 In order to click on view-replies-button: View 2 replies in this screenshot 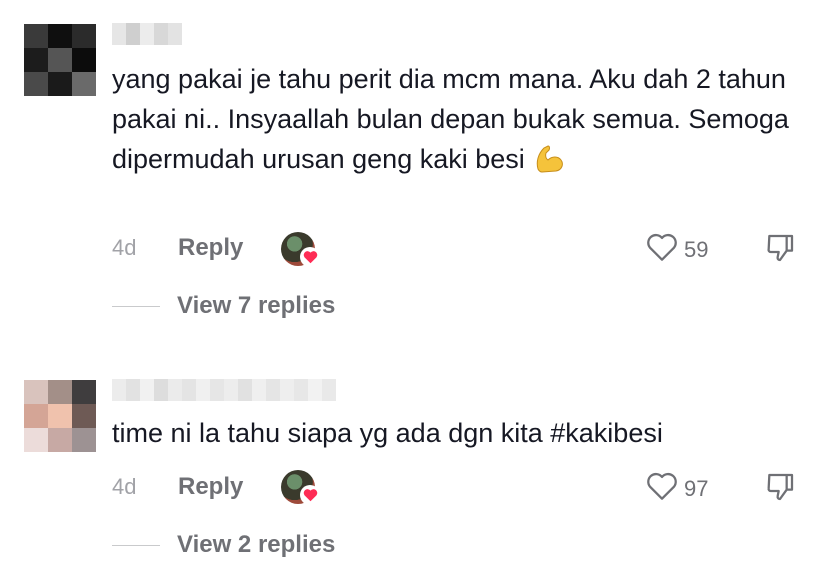, I will do `click(223, 545)`.